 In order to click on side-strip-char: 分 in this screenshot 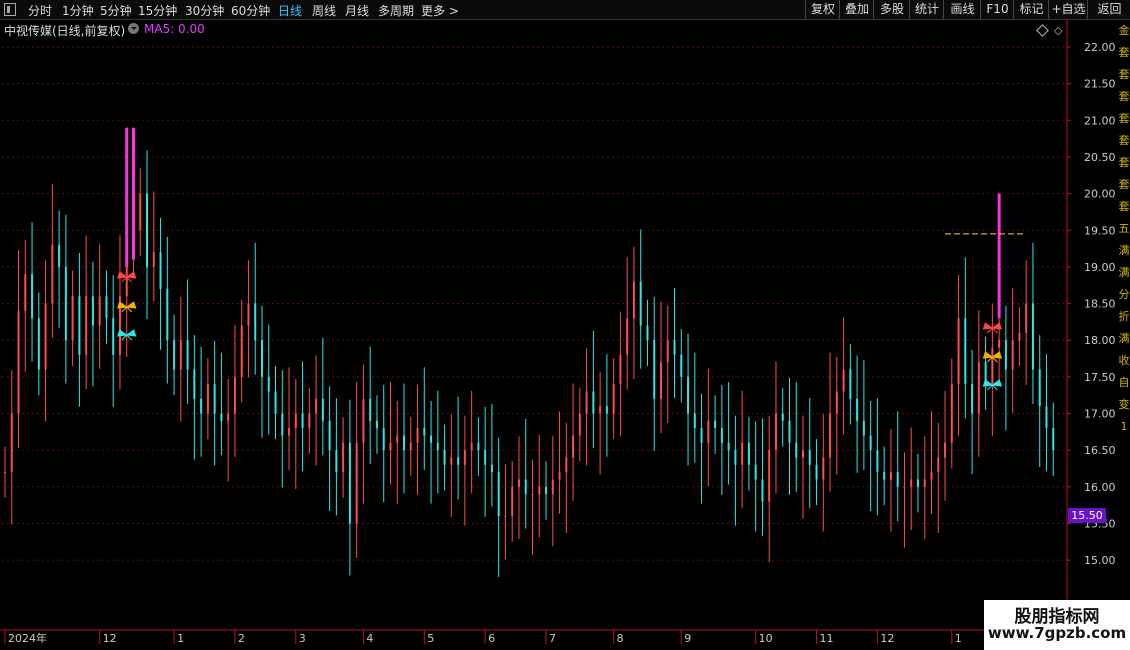, I will do `click(1124, 294)`.